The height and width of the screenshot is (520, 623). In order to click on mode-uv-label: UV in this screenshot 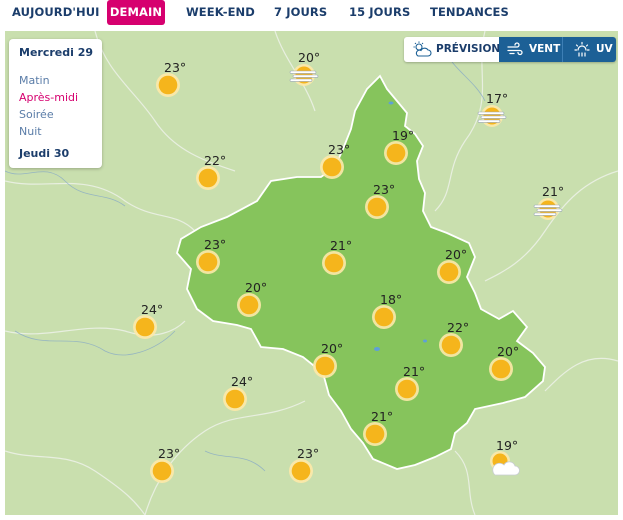, I will do `click(604, 49)`.